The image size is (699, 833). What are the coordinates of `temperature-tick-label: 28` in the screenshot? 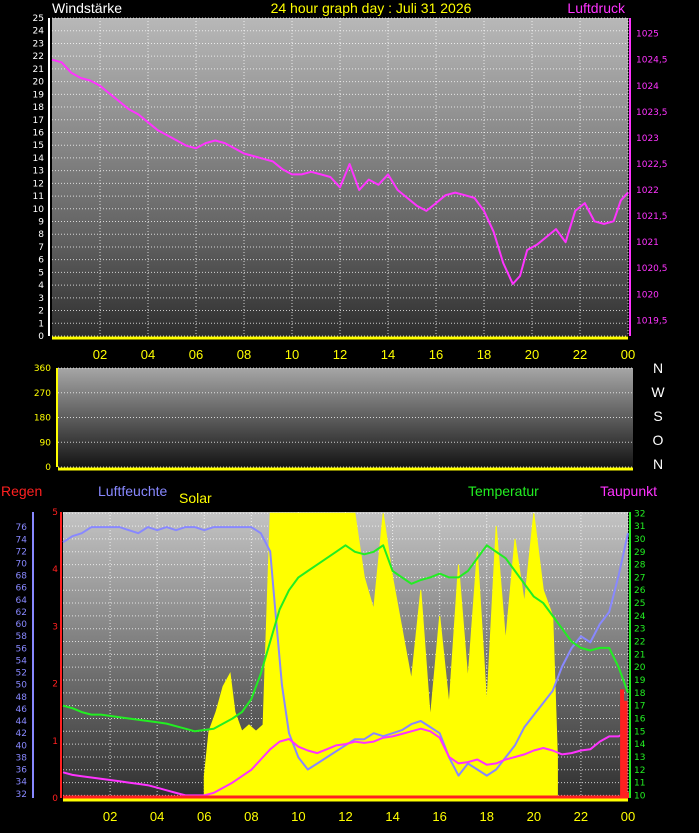 It's located at (640, 566).